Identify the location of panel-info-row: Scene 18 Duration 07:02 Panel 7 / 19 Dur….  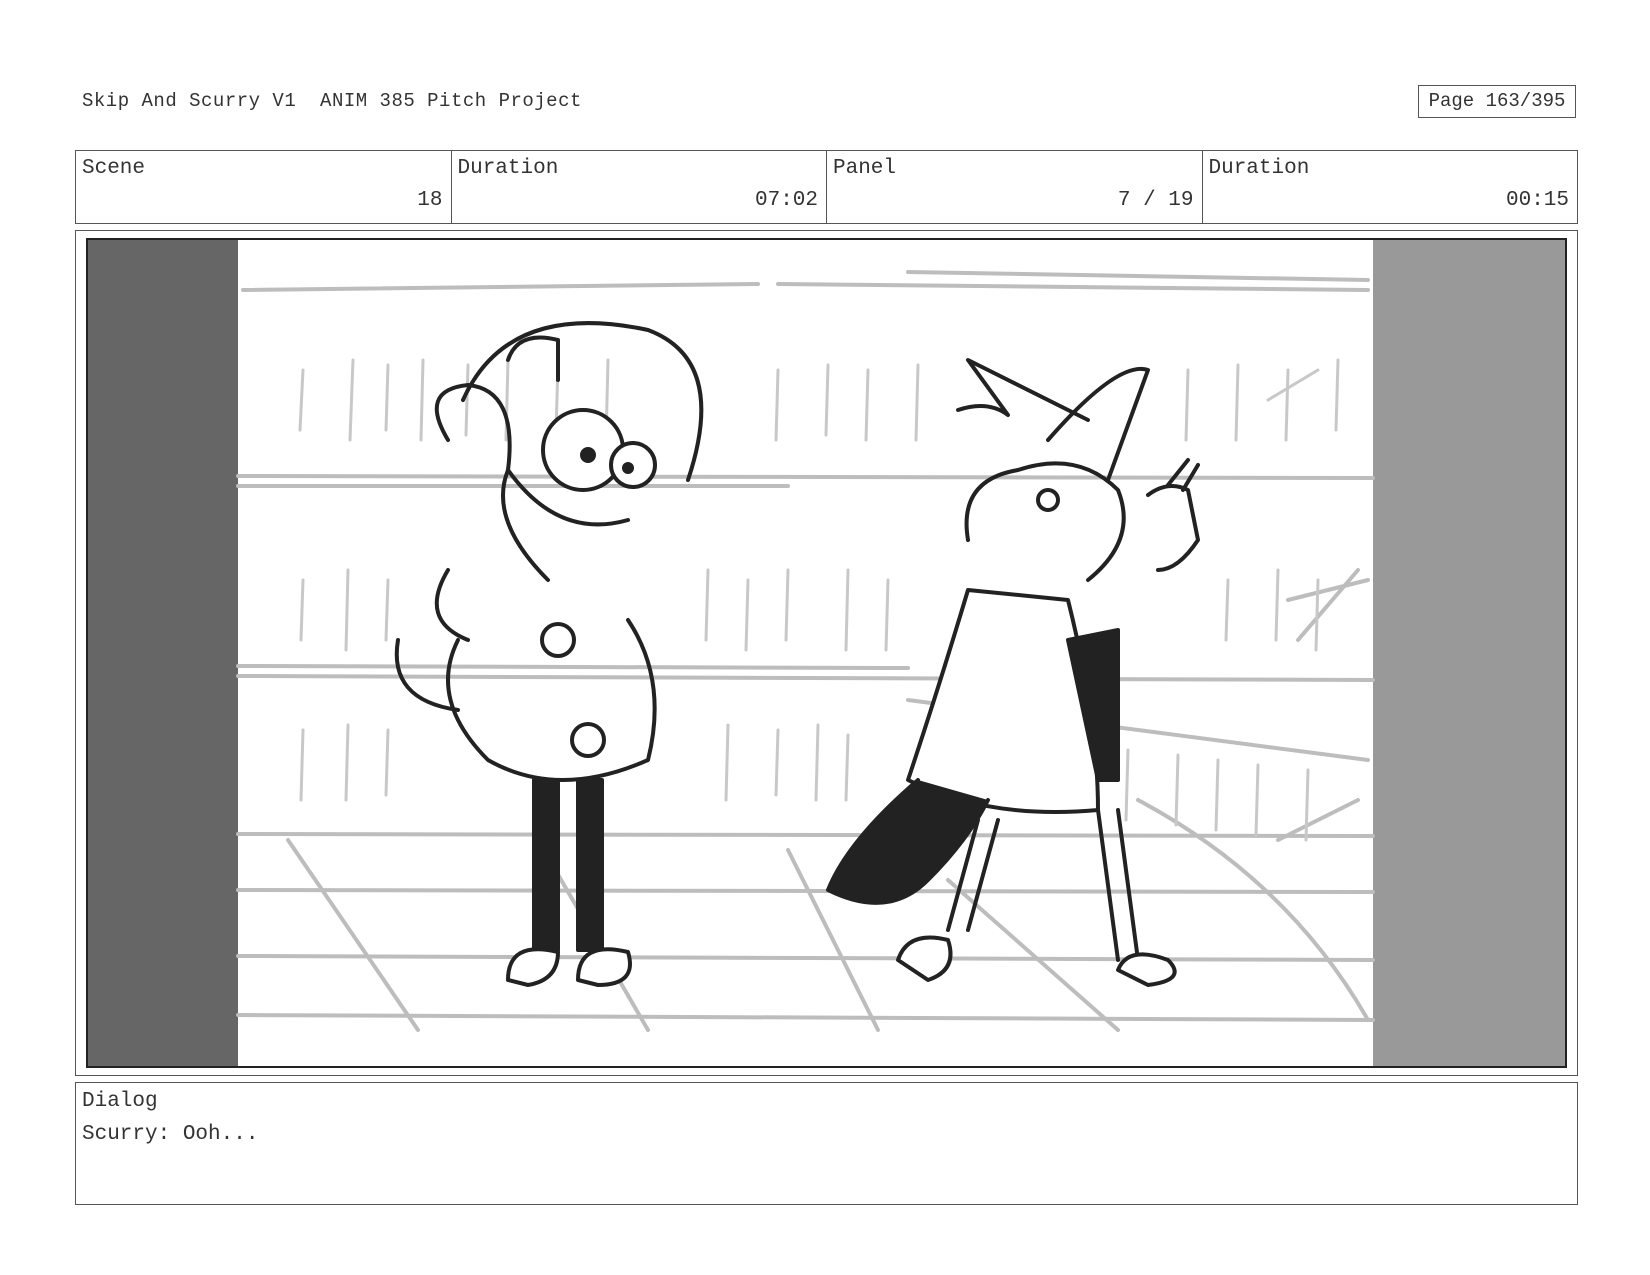
(826, 187).